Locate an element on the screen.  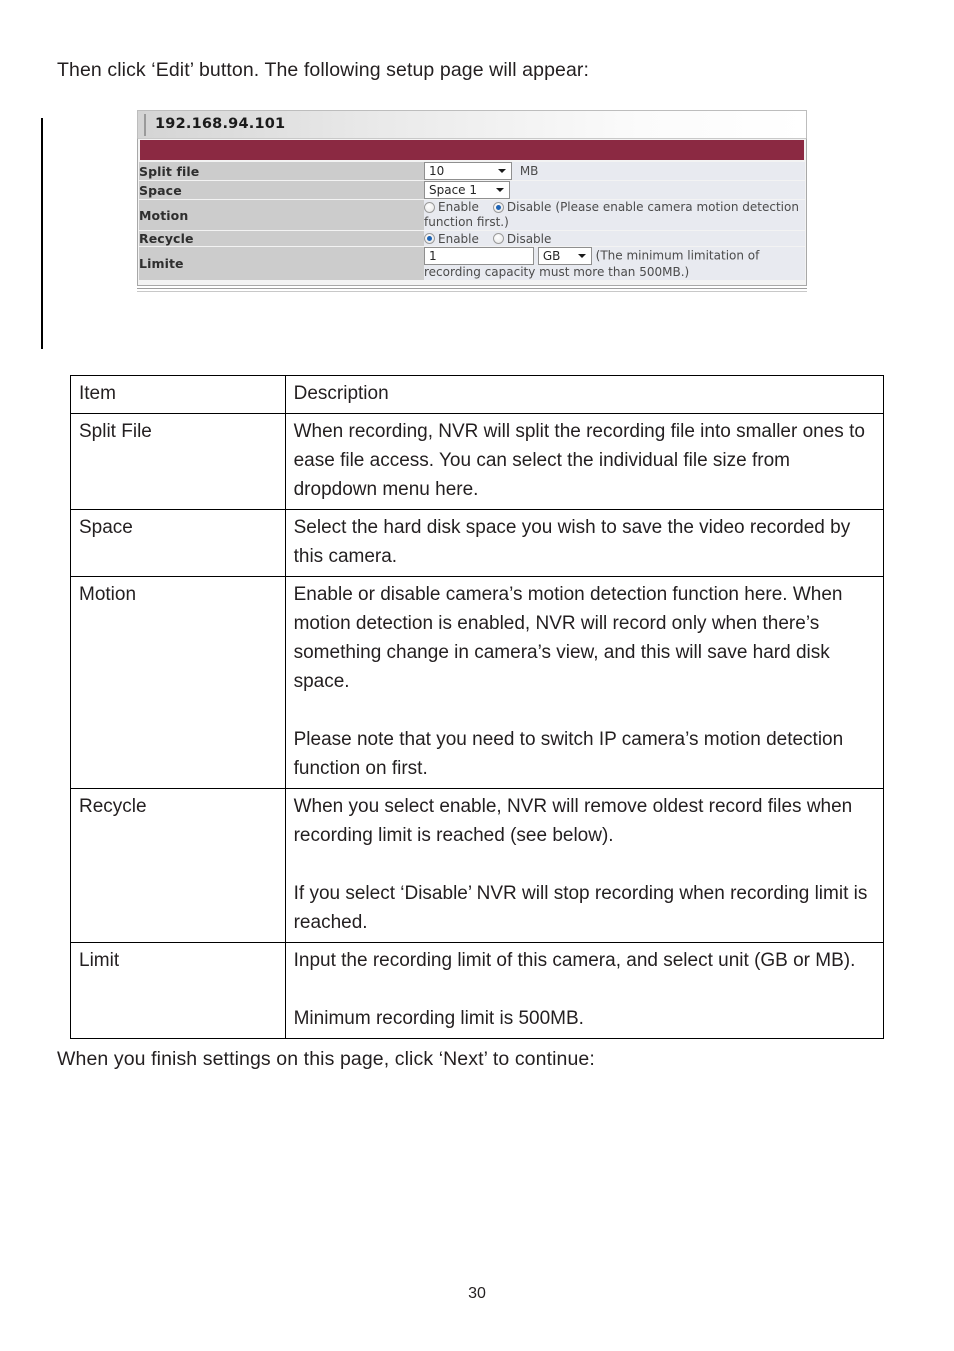
recycle-disable-label: Disable is located at coordinates (529, 238).